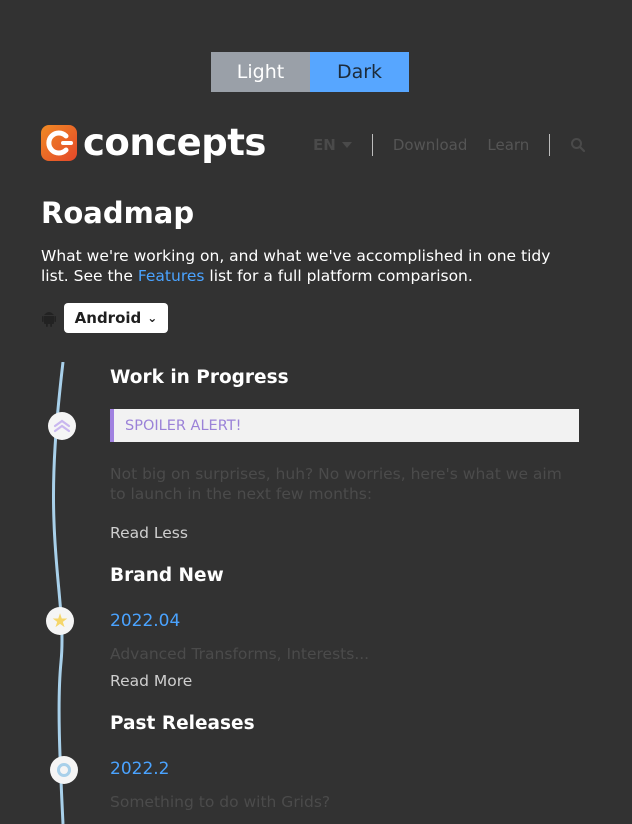 This screenshot has width=632, height=824. Describe the element at coordinates (149, 533) in the screenshot. I see `read-less-link: Read Less` at that location.